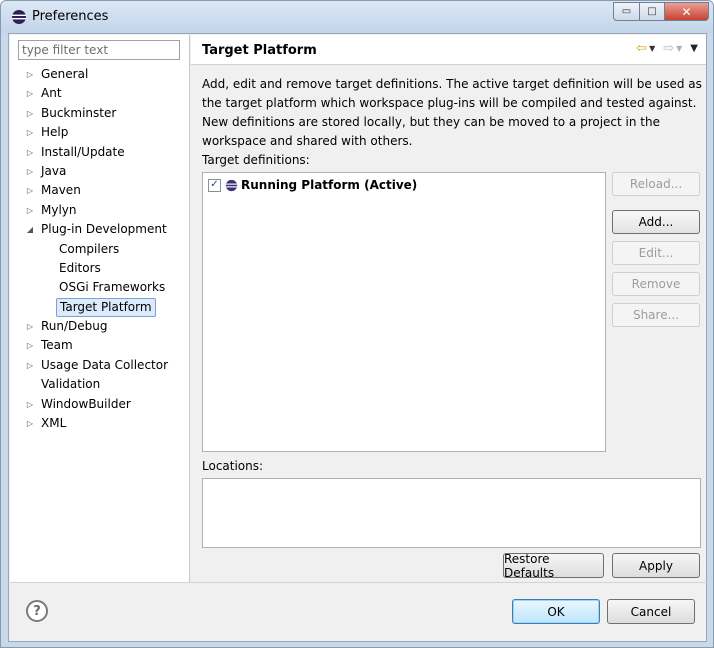  Describe the element at coordinates (99, 50) in the screenshot. I see `filter-input` at that location.